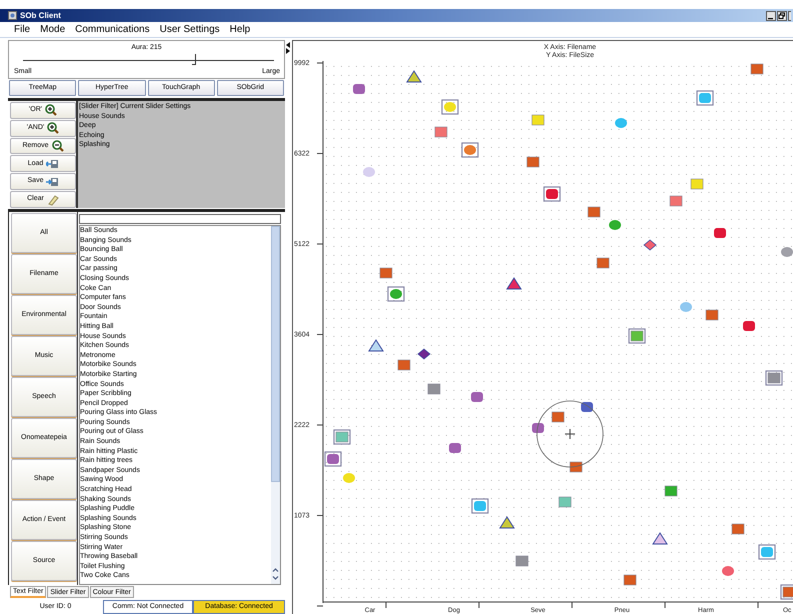  I want to click on menu-item: Help, so click(240, 29).